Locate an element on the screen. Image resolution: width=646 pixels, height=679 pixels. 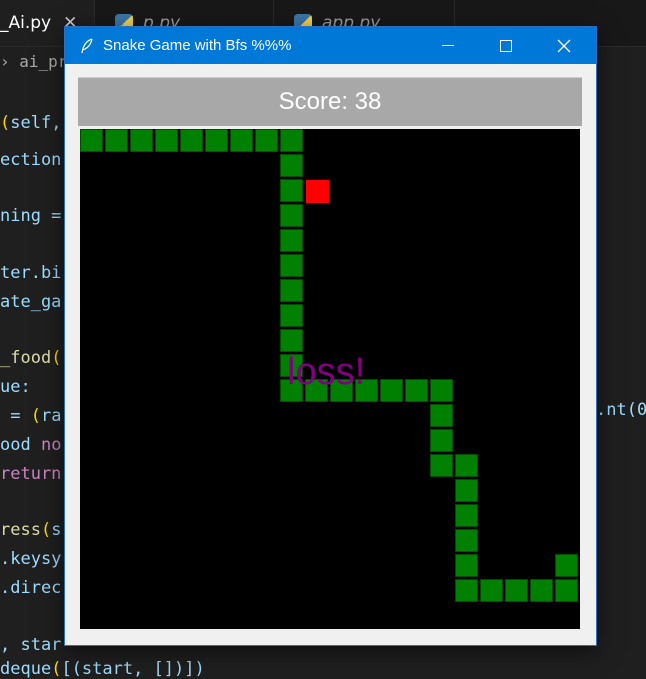
code-token: ter.bi is located at coordinates (31, 273).